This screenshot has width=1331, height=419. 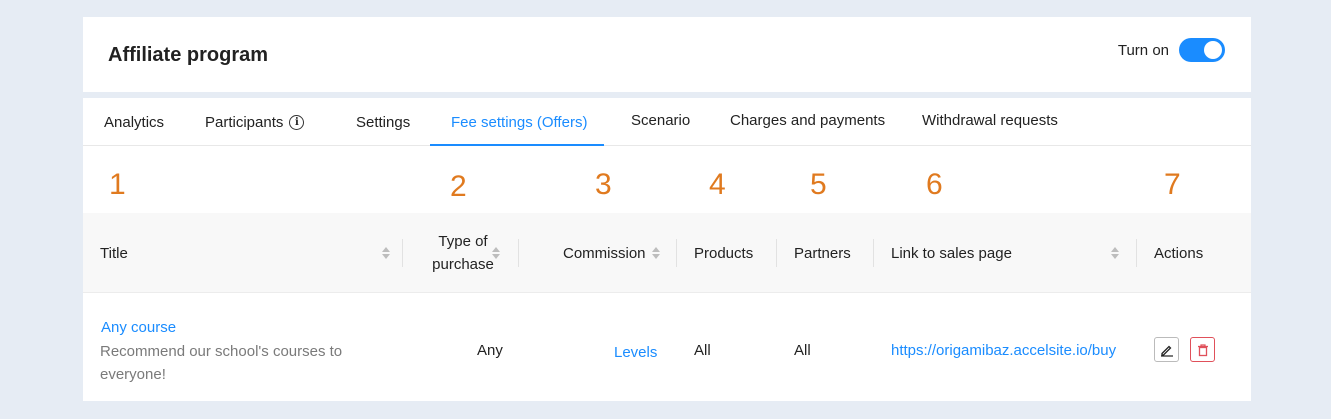 What do you see at coordinates (934, 184) in the screenshot?
I see `annotation-number-6: 6` at bounding box center [934, 184].